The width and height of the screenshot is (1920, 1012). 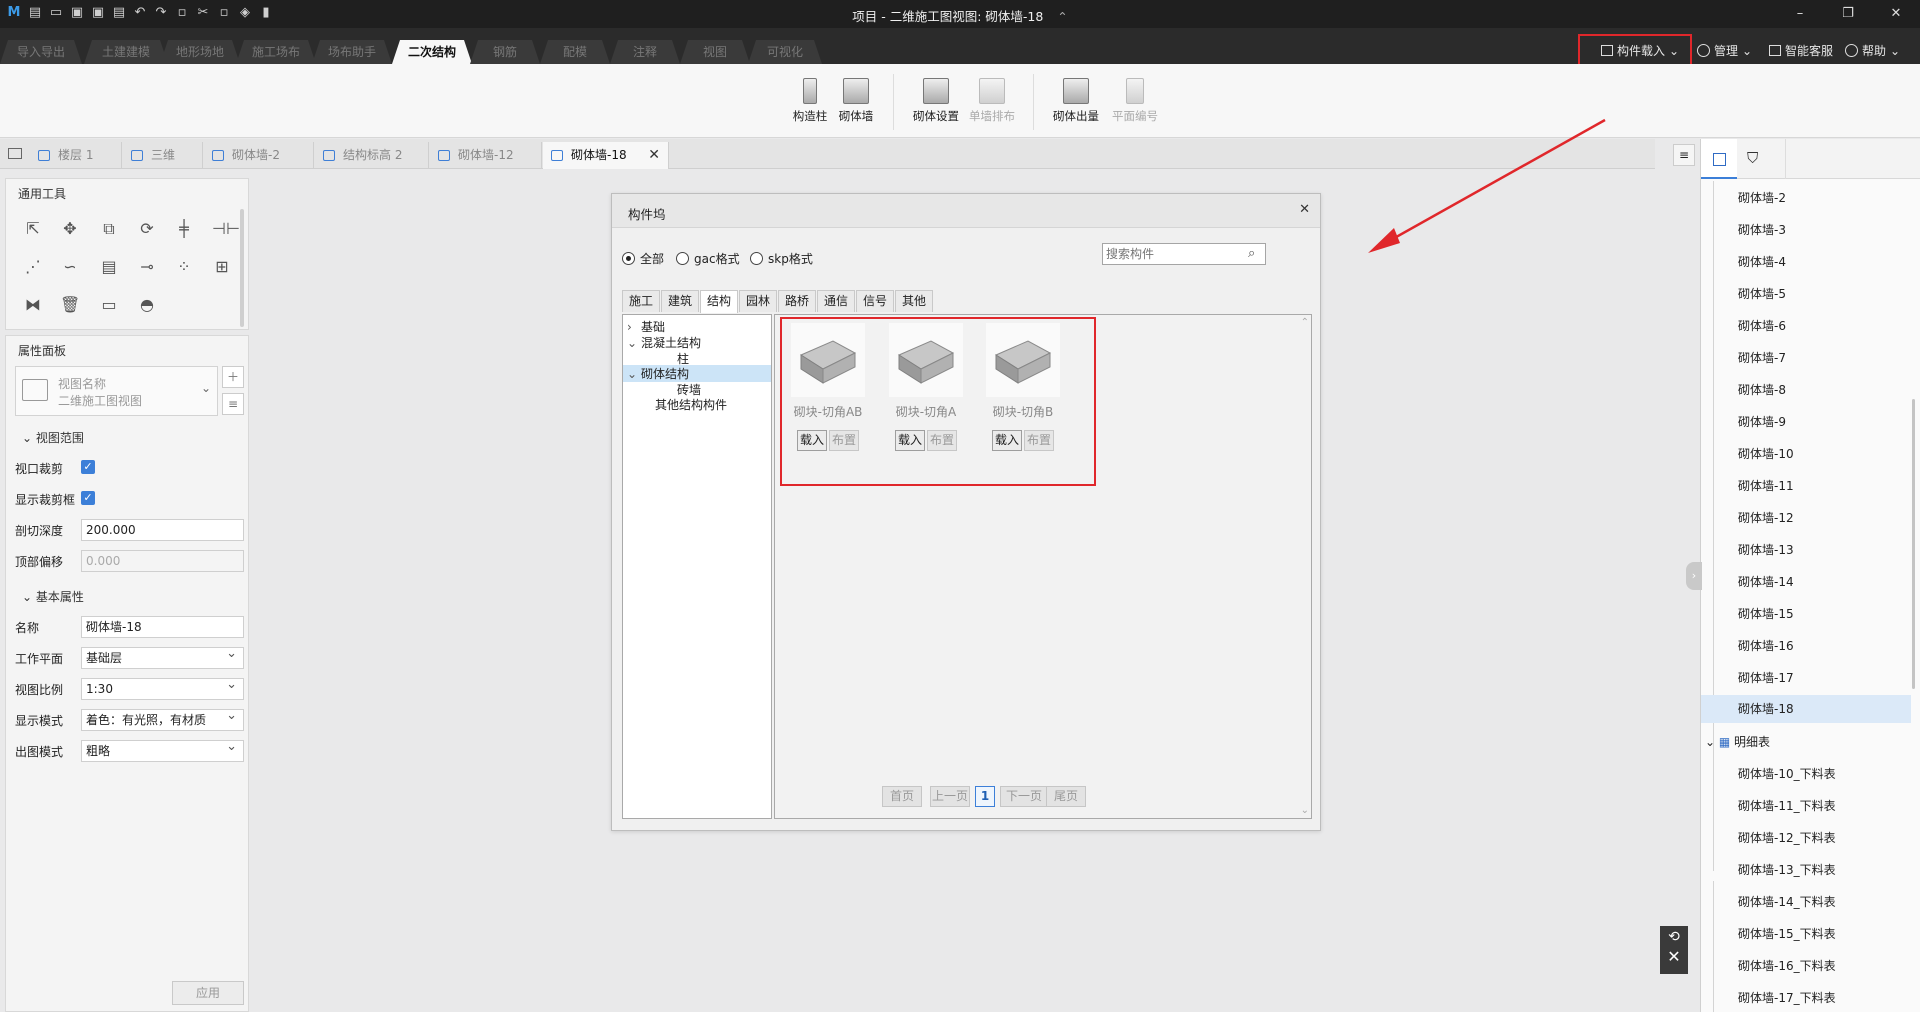 What do you see at coordinates (162, 718) in the screenshot?
I see `display-mode-select: 着色：有光照，有材质` at bounding box center [162, 718].